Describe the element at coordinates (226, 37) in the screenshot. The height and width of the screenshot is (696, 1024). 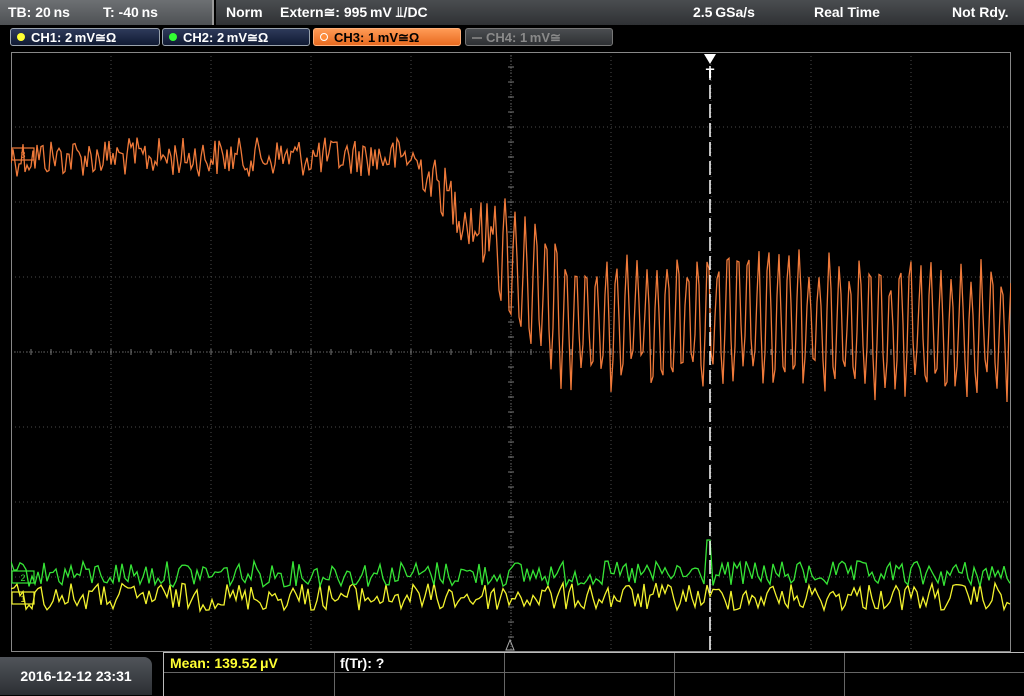
I see `ch2-label: CH2: 2 mV≅Ω` at that location.